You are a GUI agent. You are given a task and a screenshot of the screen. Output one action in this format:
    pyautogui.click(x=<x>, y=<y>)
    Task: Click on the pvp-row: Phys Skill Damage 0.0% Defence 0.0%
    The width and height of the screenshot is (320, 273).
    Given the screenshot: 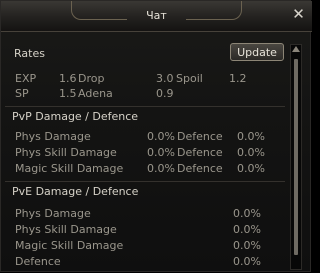 What is the action you would take?
    pyautogui.click(x=150, y=153)
    